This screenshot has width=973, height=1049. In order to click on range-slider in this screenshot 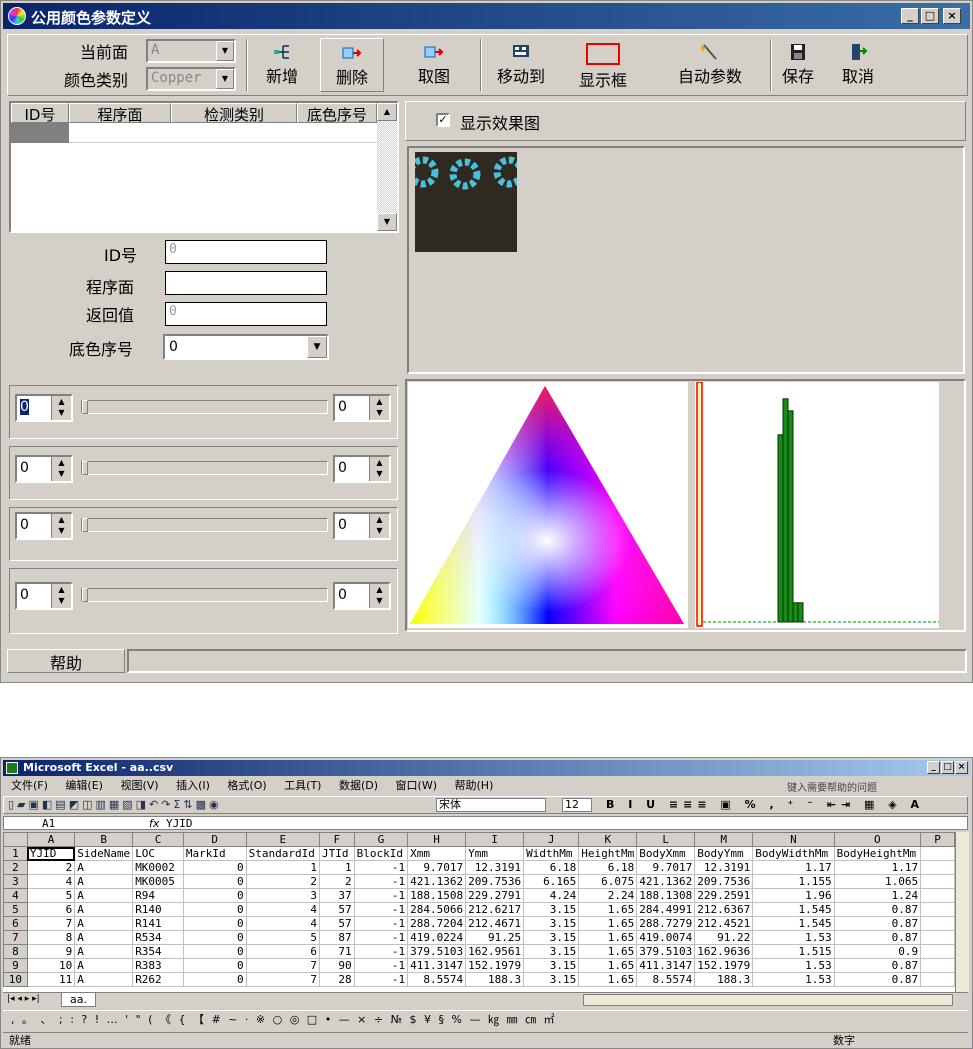, I will do `click(204, 525)`.